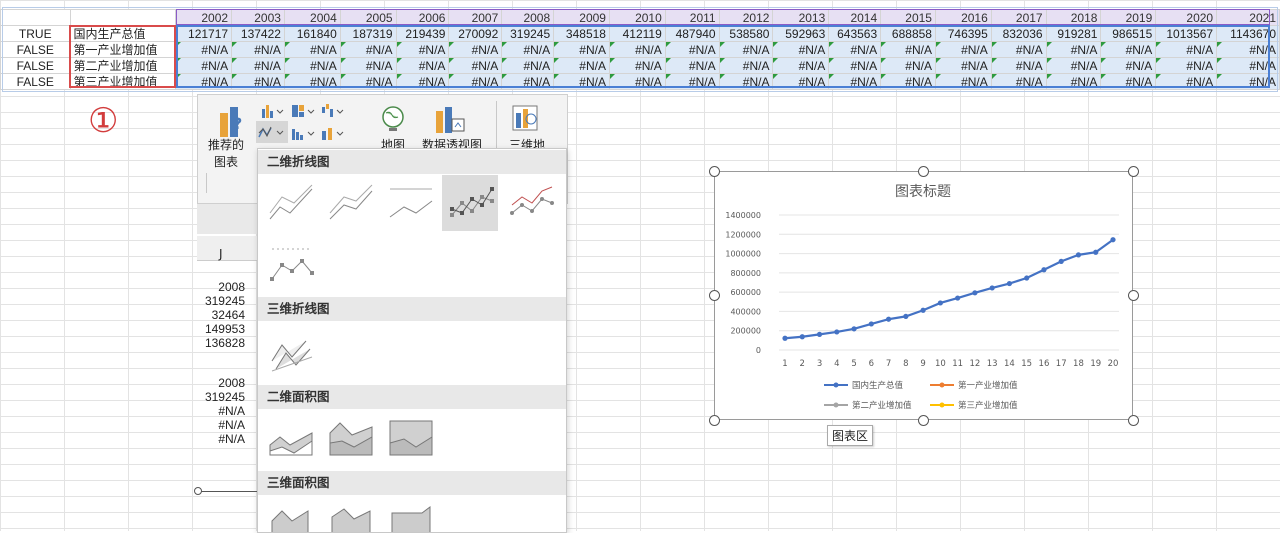 The image size is (1280, 533). What do you see at coordinates (235, 121) in the screenshot?
I see `recommended-chart-icon: ?` at bounding box center [235, 121].